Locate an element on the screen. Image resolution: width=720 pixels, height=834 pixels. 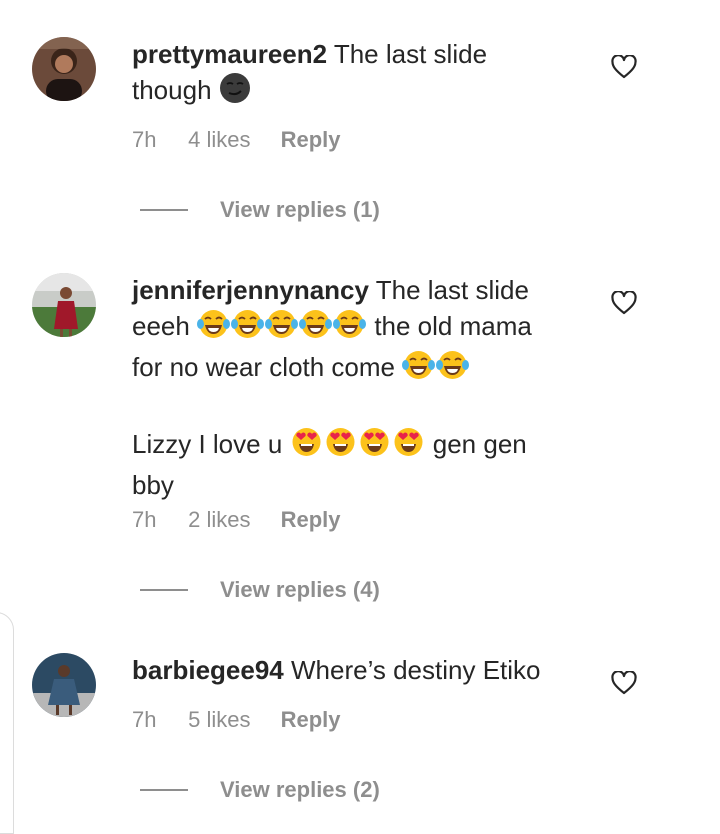
comment-body-line: the old mama is located at coordinates (453, 326).